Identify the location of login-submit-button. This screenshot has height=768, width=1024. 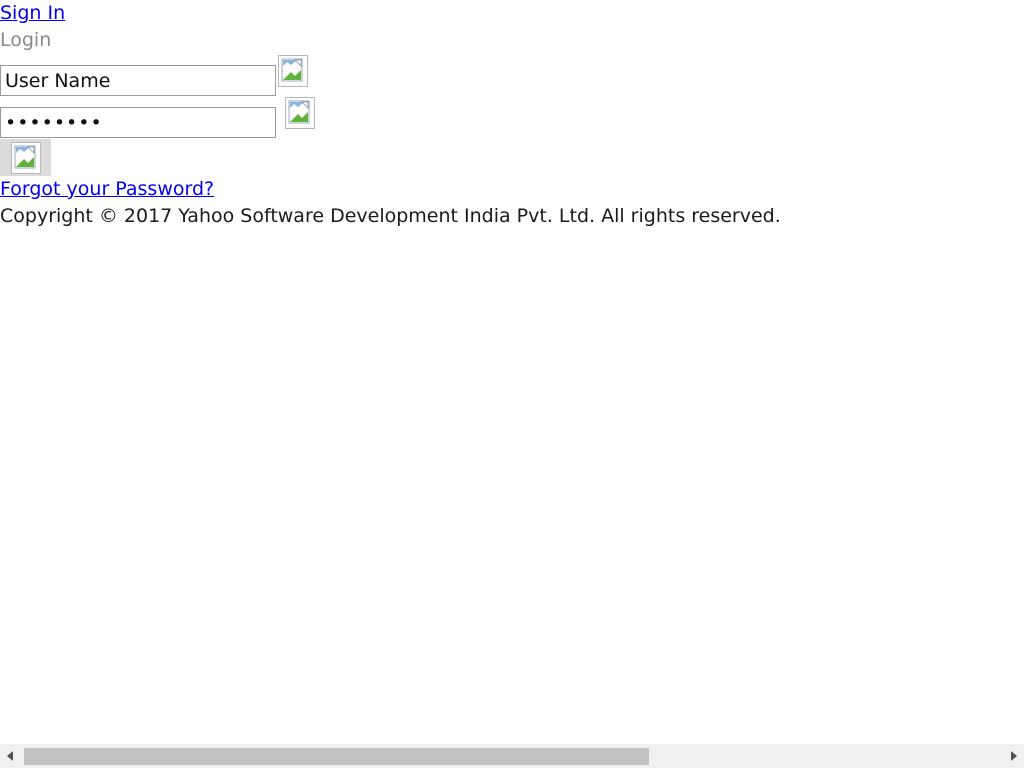
(25, 157).